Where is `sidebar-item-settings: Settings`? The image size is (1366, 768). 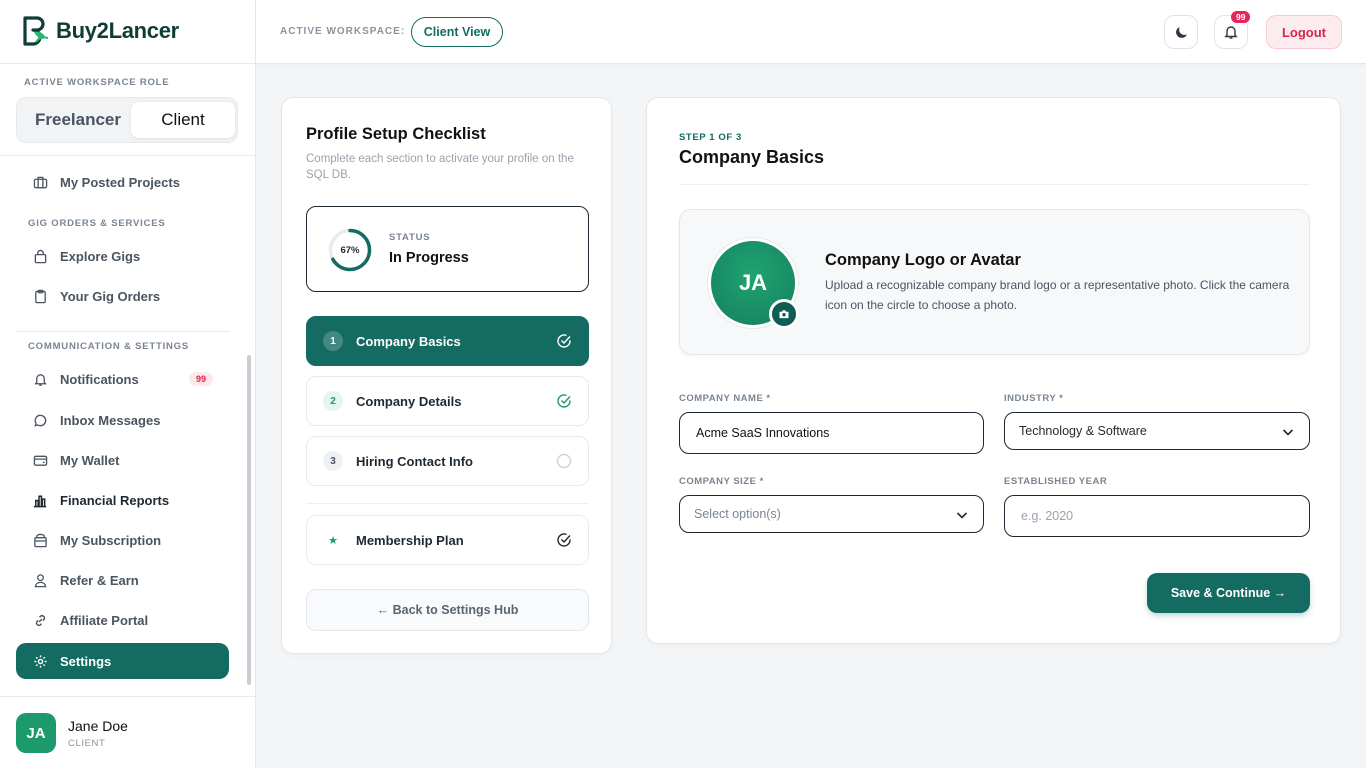 sidebar-item-settings: Settings is located at coordinates (122, 661).